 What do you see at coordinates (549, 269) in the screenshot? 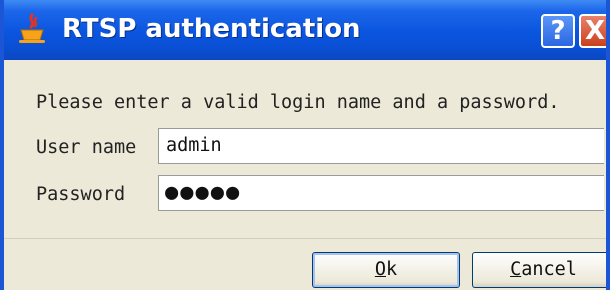
I see `cancel-label-rest: ancel` at bounding box center [549, 269].